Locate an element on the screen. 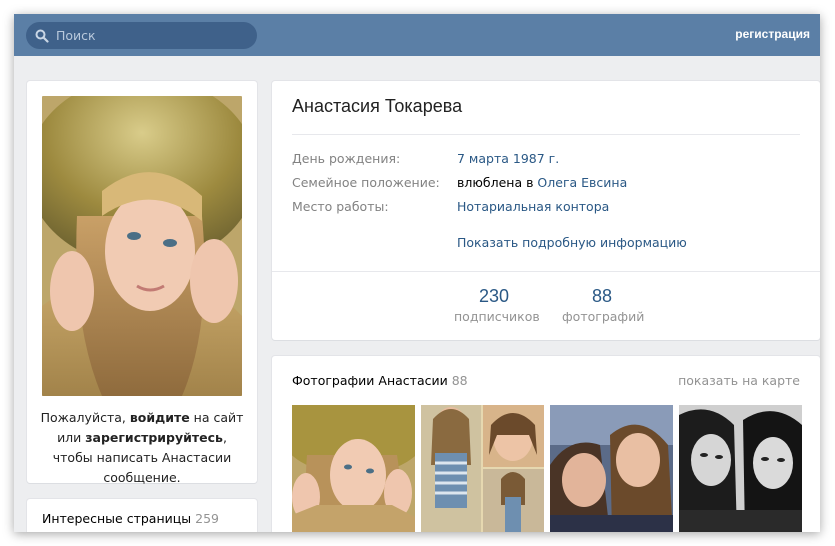  show-on-map-link: показать на карте is located at coordinates (739, 380).